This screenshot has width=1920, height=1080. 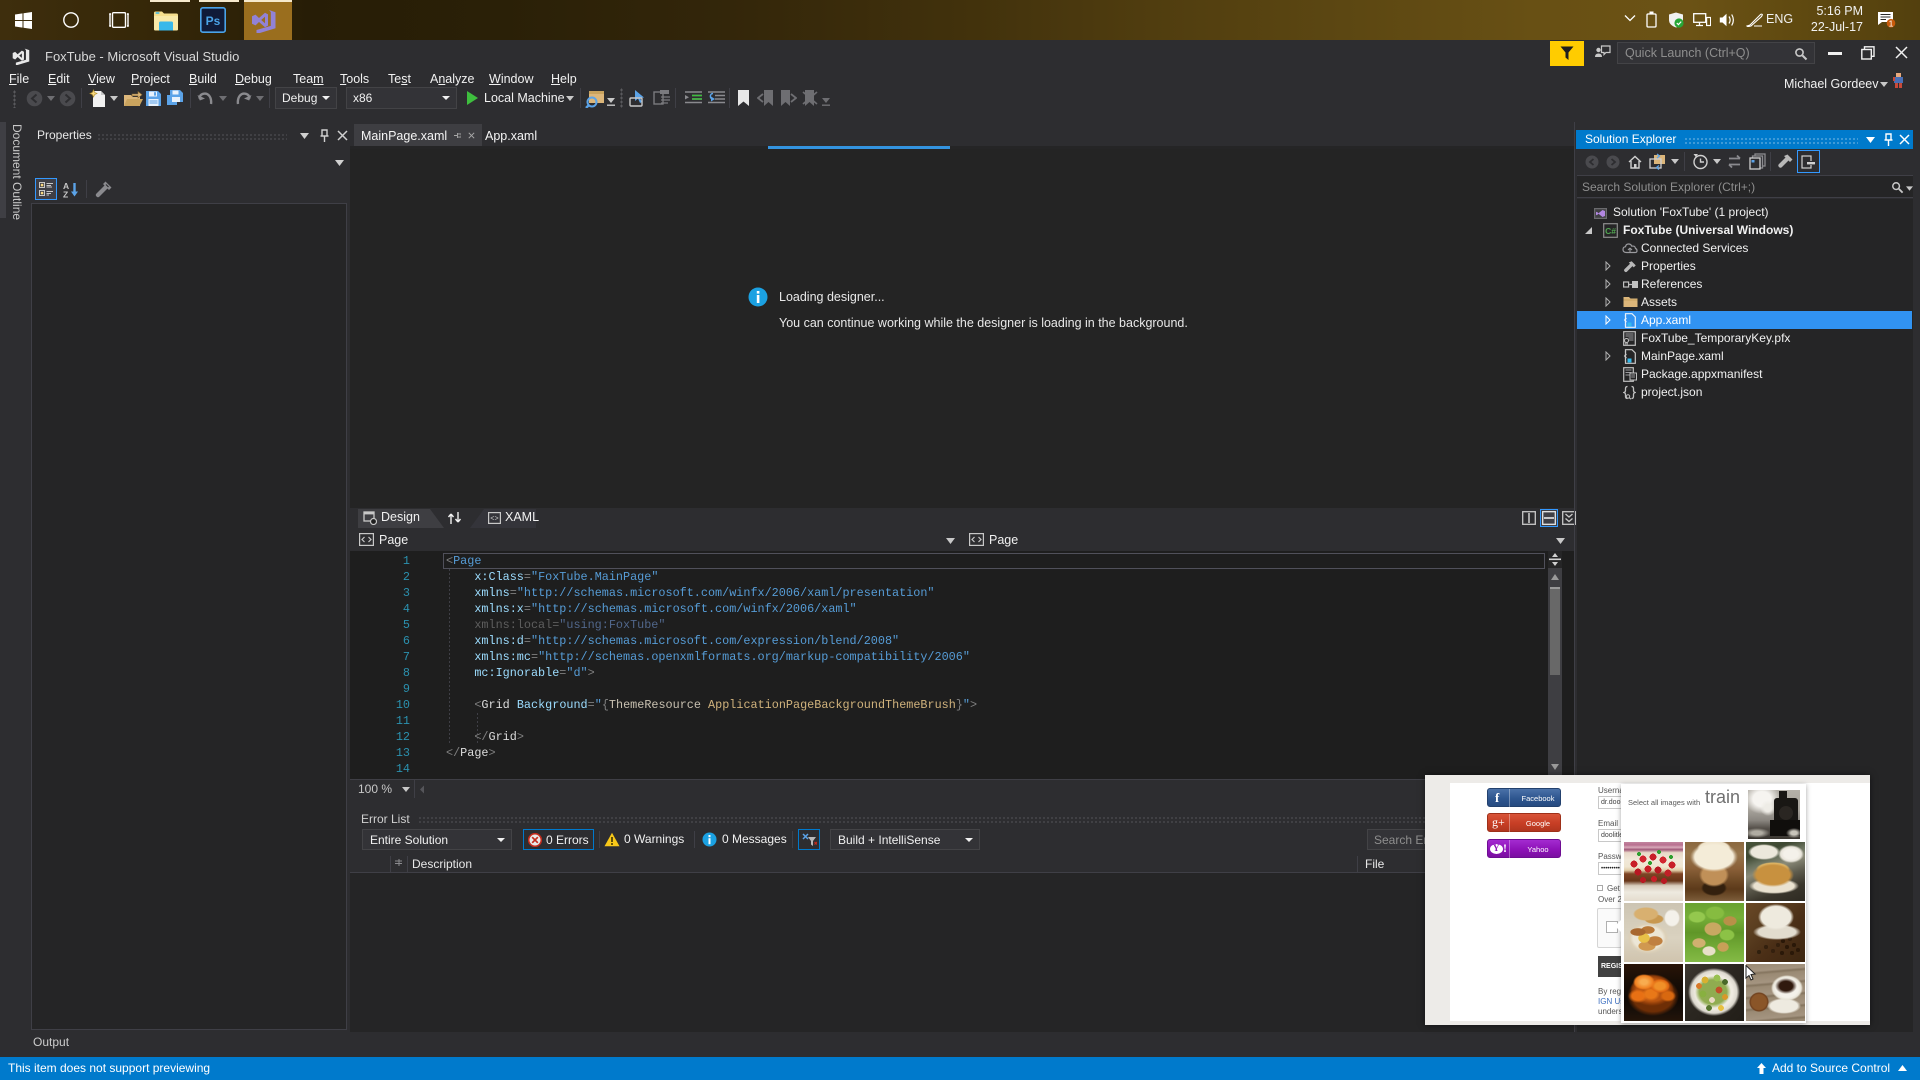 What do you see at coordinates (1610, 231) in the screenshot?
I see `svg-text: C#` at bounding box center [1610, 231].